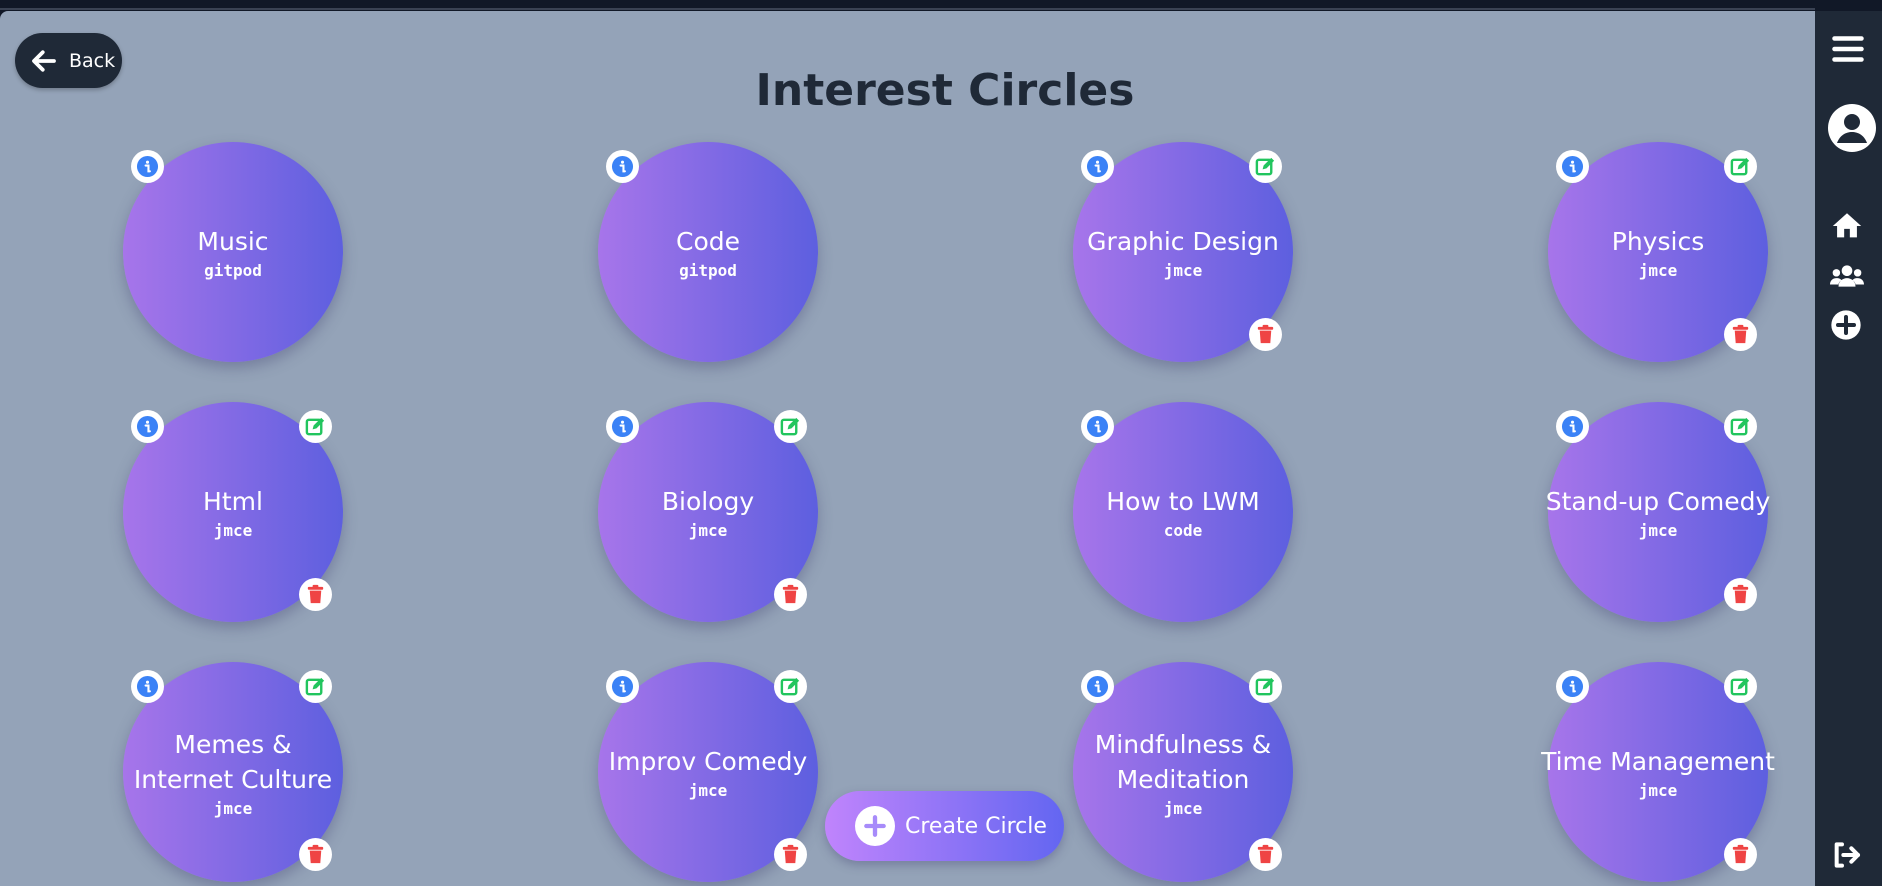 The height and width of the screenshot is (886, 1882). I want to click on create-circle-button: Create Circle, so click(944, 826).